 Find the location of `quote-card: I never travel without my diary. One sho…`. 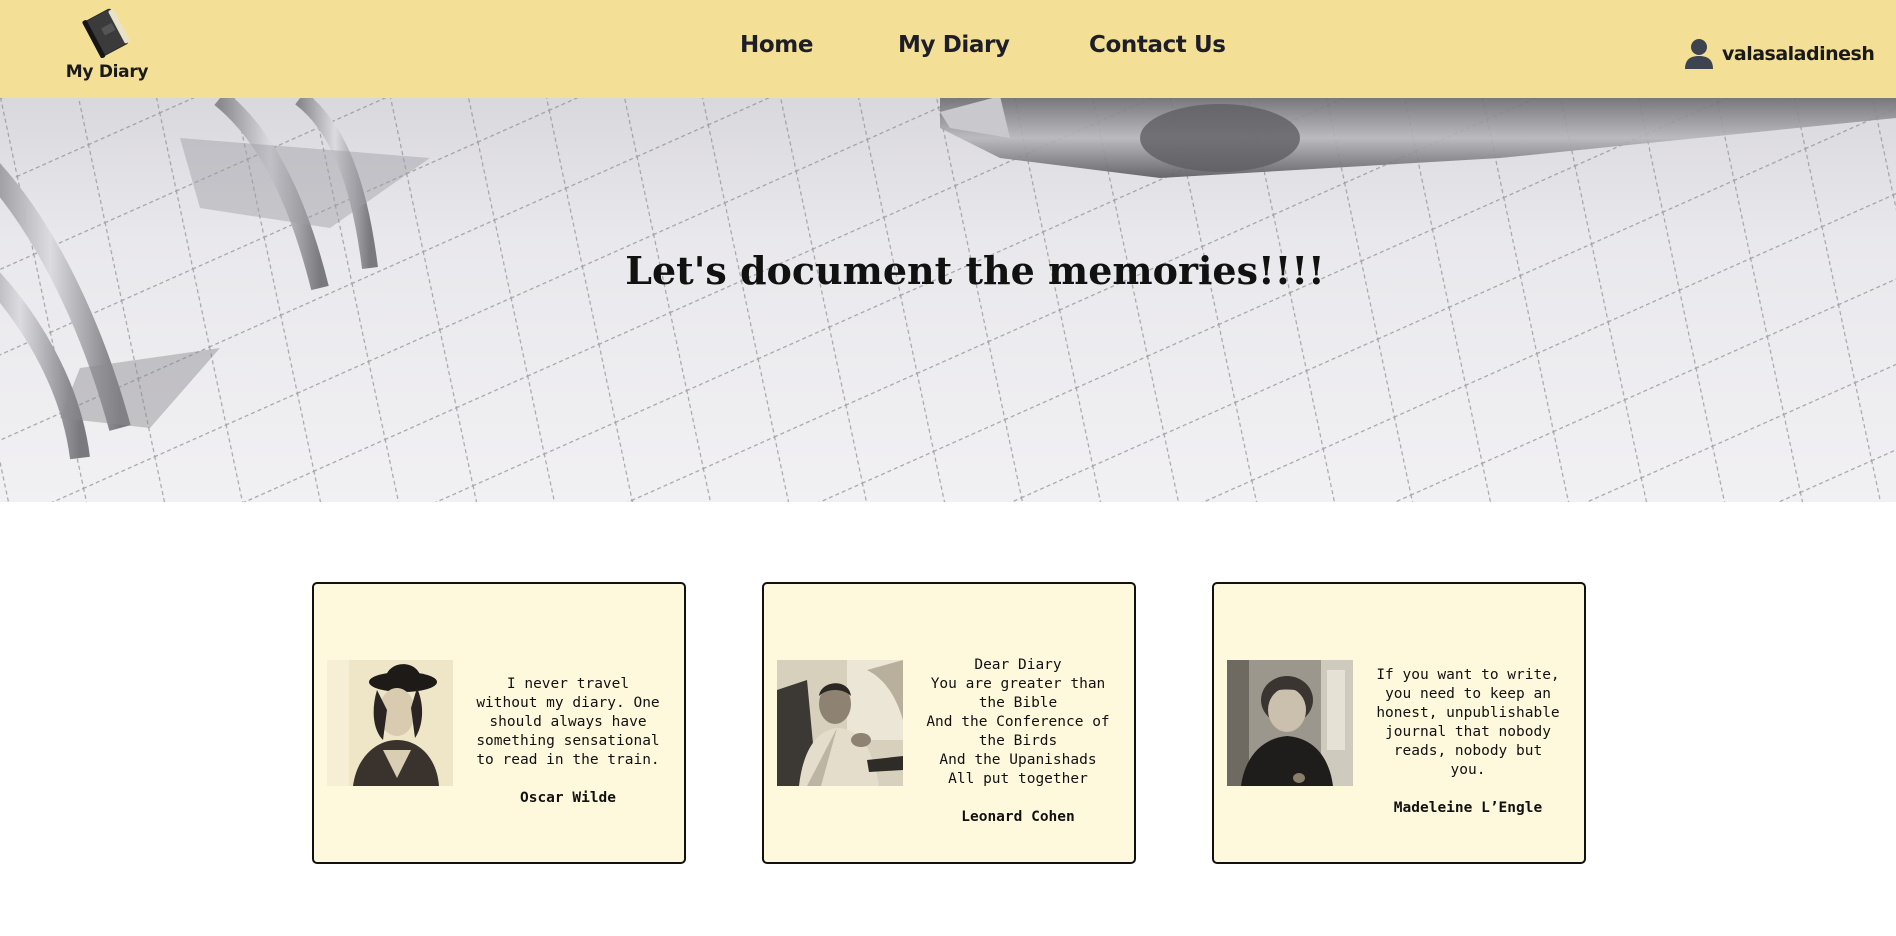

quote-card: I never travel without my diary. One sho… is located at coordinates (499, 723).